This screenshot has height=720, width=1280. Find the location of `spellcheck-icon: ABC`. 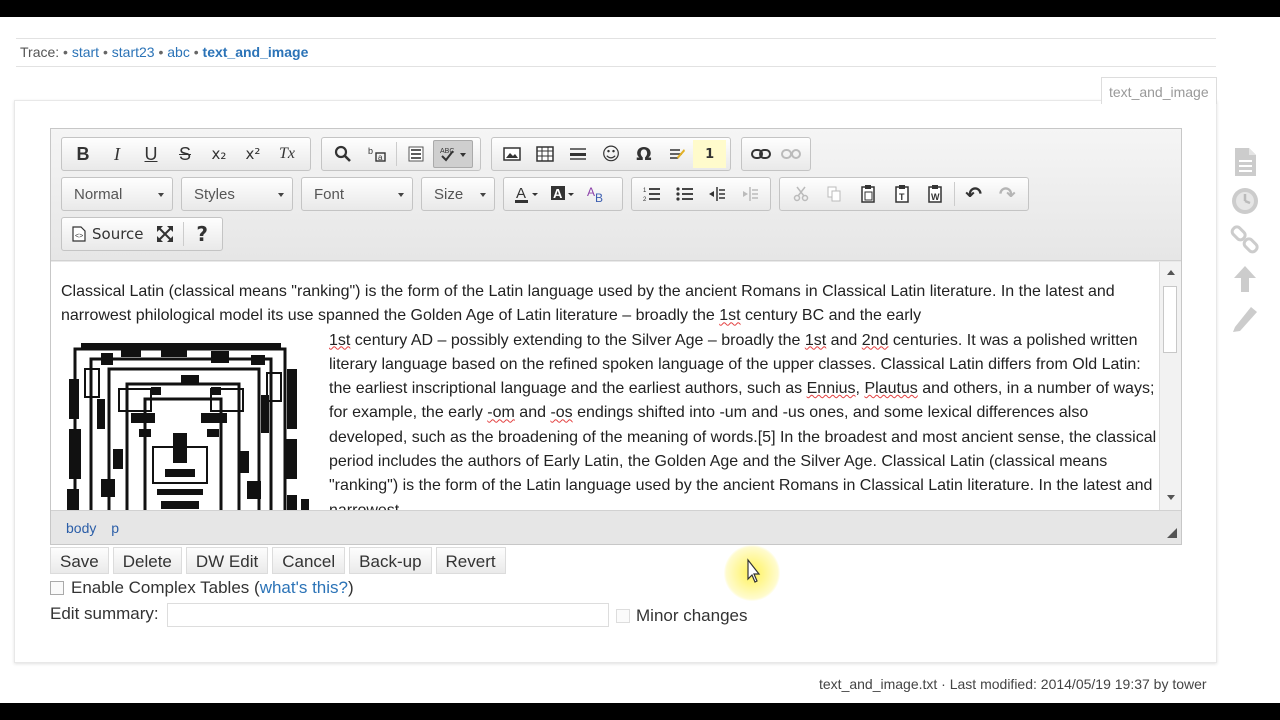

spellcheck-icon: ABC is located at coordinates (453, 154).